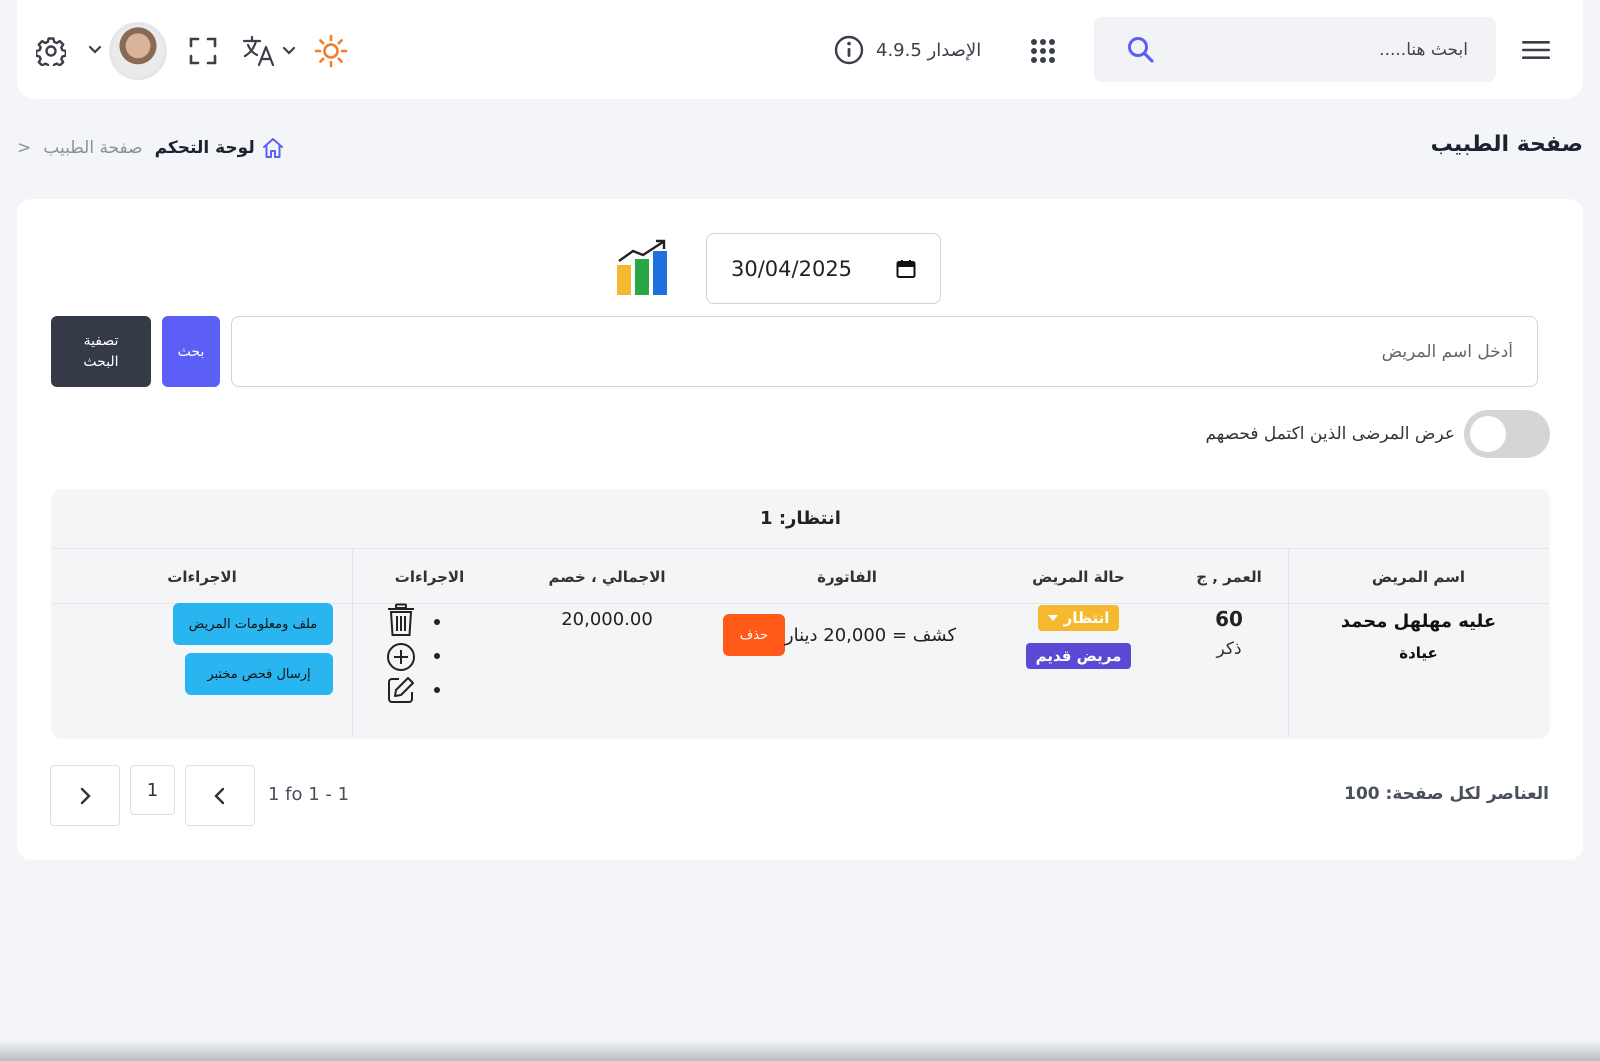 Image resolution: width=1600 pixels, height=1061 pixels. I want to click on info-icon, so click(849, 50).